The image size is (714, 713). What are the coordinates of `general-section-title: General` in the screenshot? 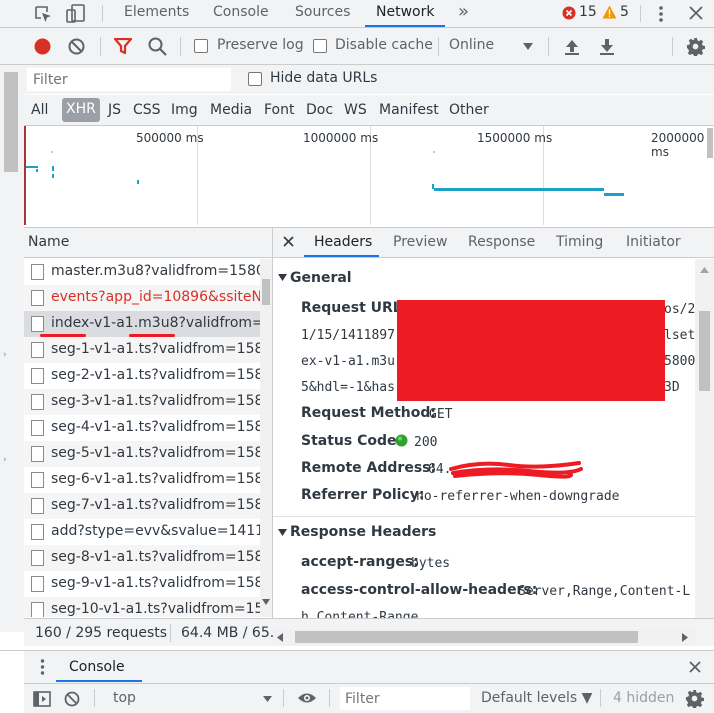 It's located at (321, 278).